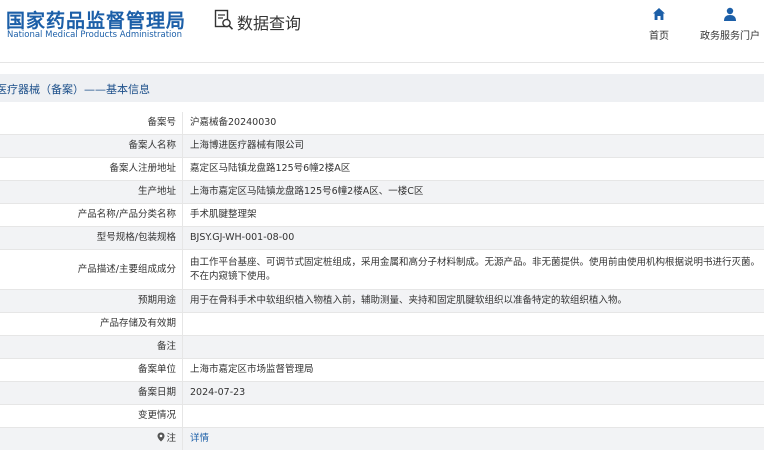 This screenshot has height=469, width=764. I want to click on row-label: 备案号, so click(91, 123).